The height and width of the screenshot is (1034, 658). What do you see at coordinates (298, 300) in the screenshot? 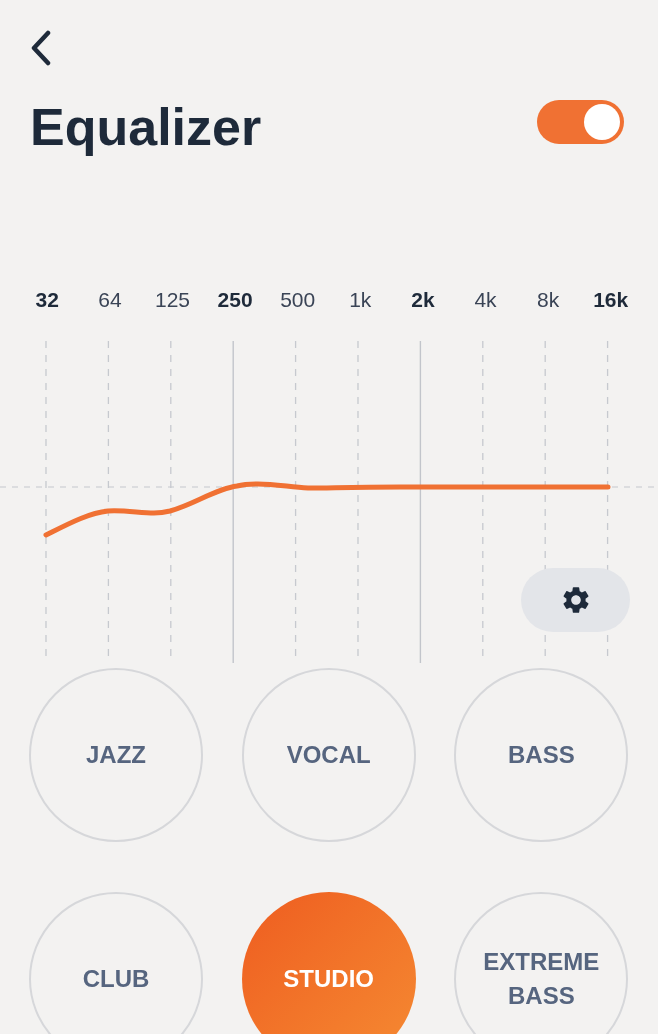
I see `frequency-label: 500` at bounding box center [298, 300].